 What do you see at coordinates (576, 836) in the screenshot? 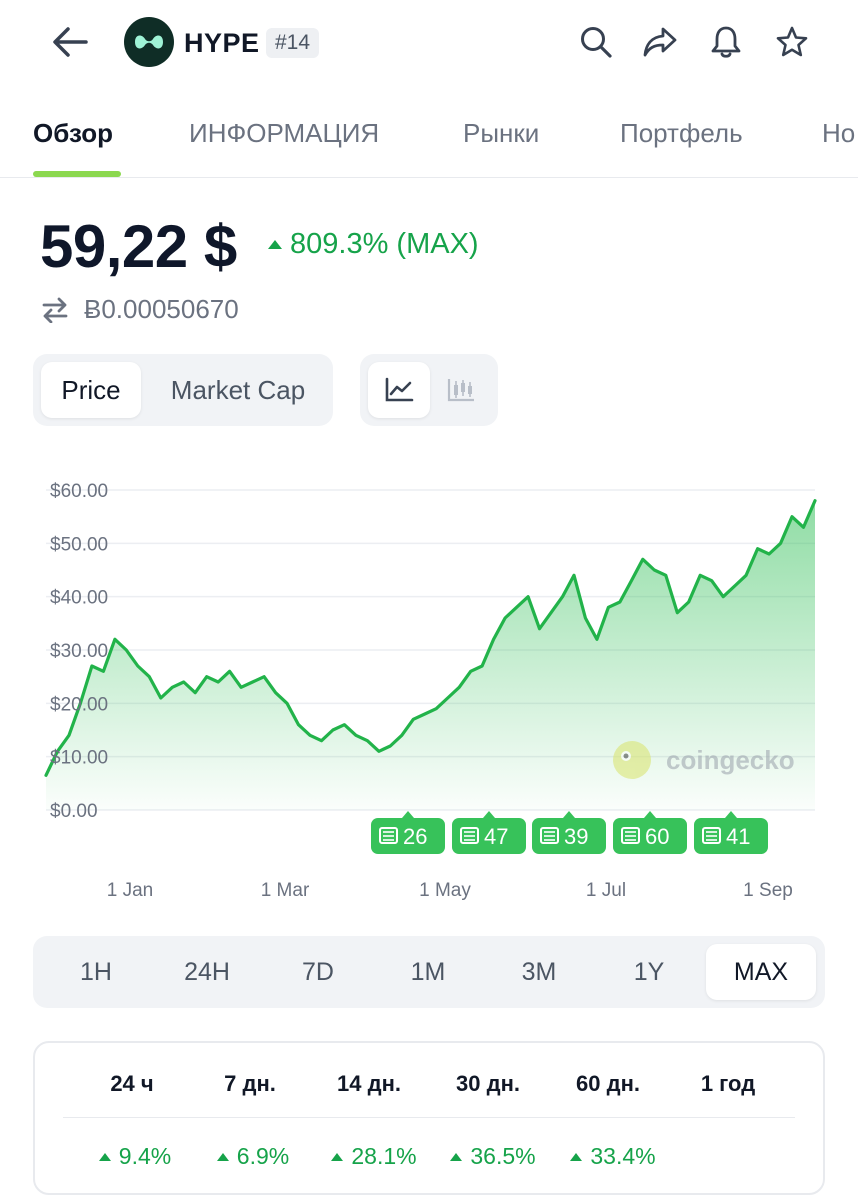
I see `news-badge-count: 39` at bounding box center [576, 836].